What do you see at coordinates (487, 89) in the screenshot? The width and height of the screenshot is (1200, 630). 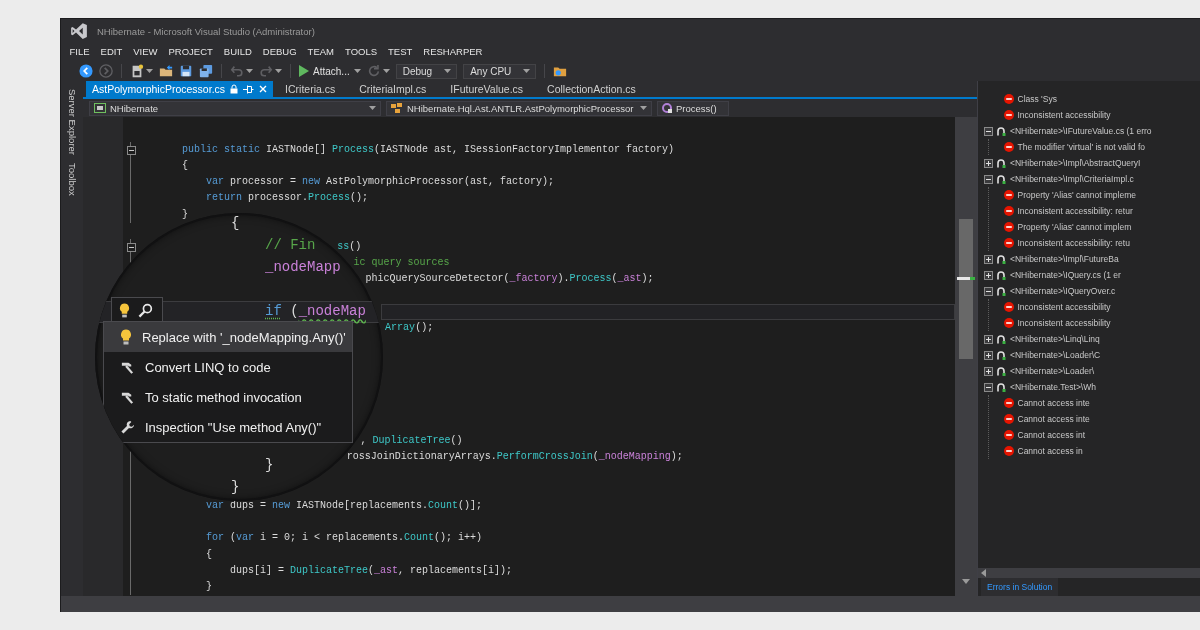 I see `document-tab: IFutureValue.cs` at bounding box center [487, 89].